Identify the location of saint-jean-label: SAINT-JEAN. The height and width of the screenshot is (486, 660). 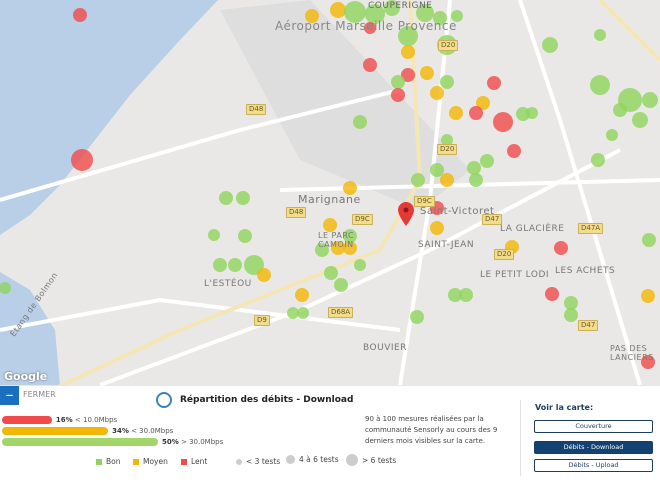
(446, 245).